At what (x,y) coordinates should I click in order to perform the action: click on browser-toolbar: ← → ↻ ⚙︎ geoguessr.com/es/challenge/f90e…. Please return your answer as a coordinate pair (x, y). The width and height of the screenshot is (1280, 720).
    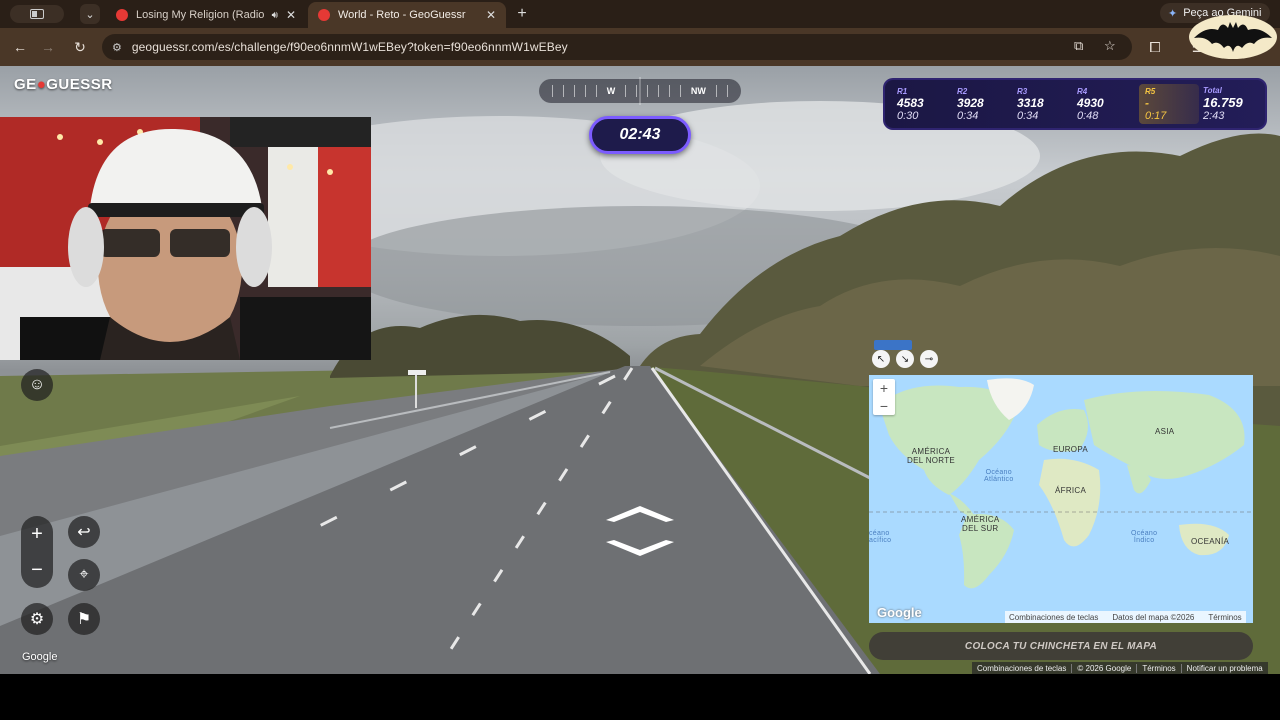
    Looking at the image, I should click on (640, 47).